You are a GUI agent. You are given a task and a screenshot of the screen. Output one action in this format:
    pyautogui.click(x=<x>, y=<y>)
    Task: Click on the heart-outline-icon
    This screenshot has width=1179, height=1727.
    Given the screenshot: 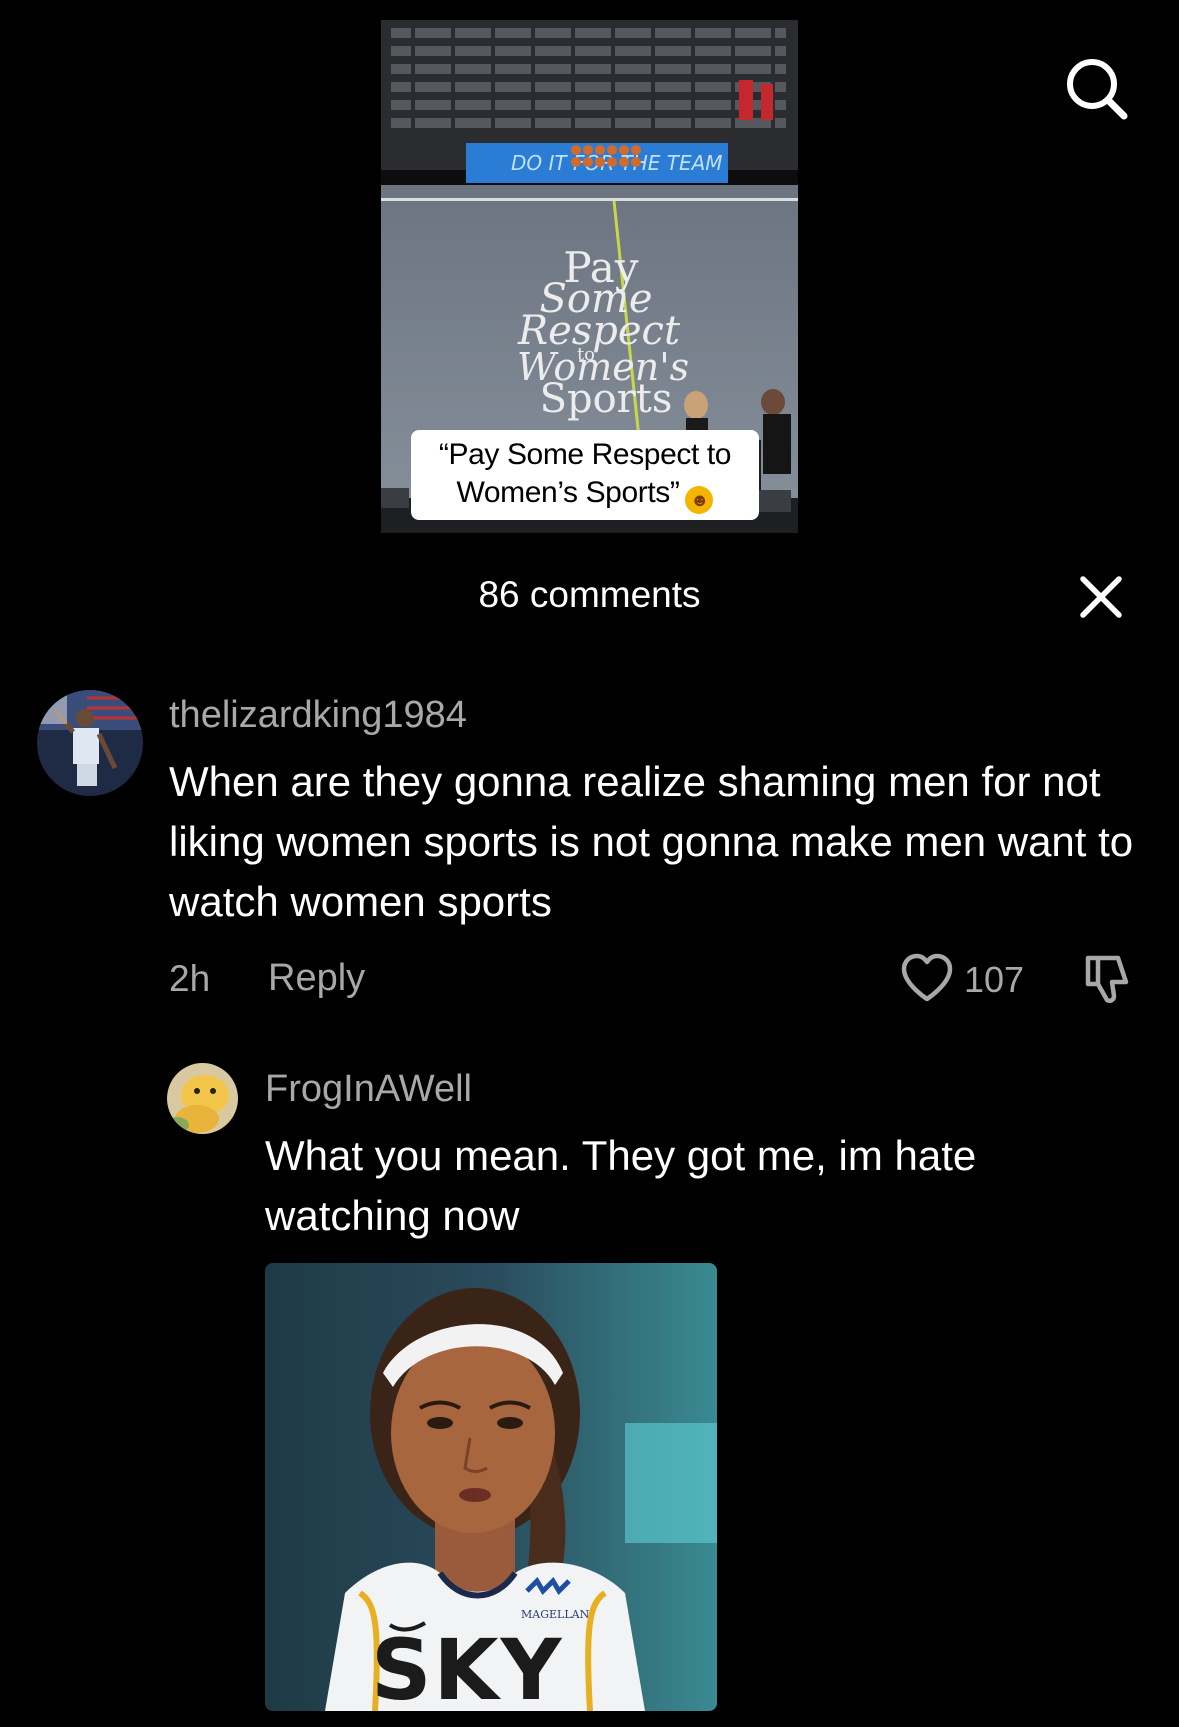 What is the action you would take?
    pyautogui.click(x=927, y=977)
    